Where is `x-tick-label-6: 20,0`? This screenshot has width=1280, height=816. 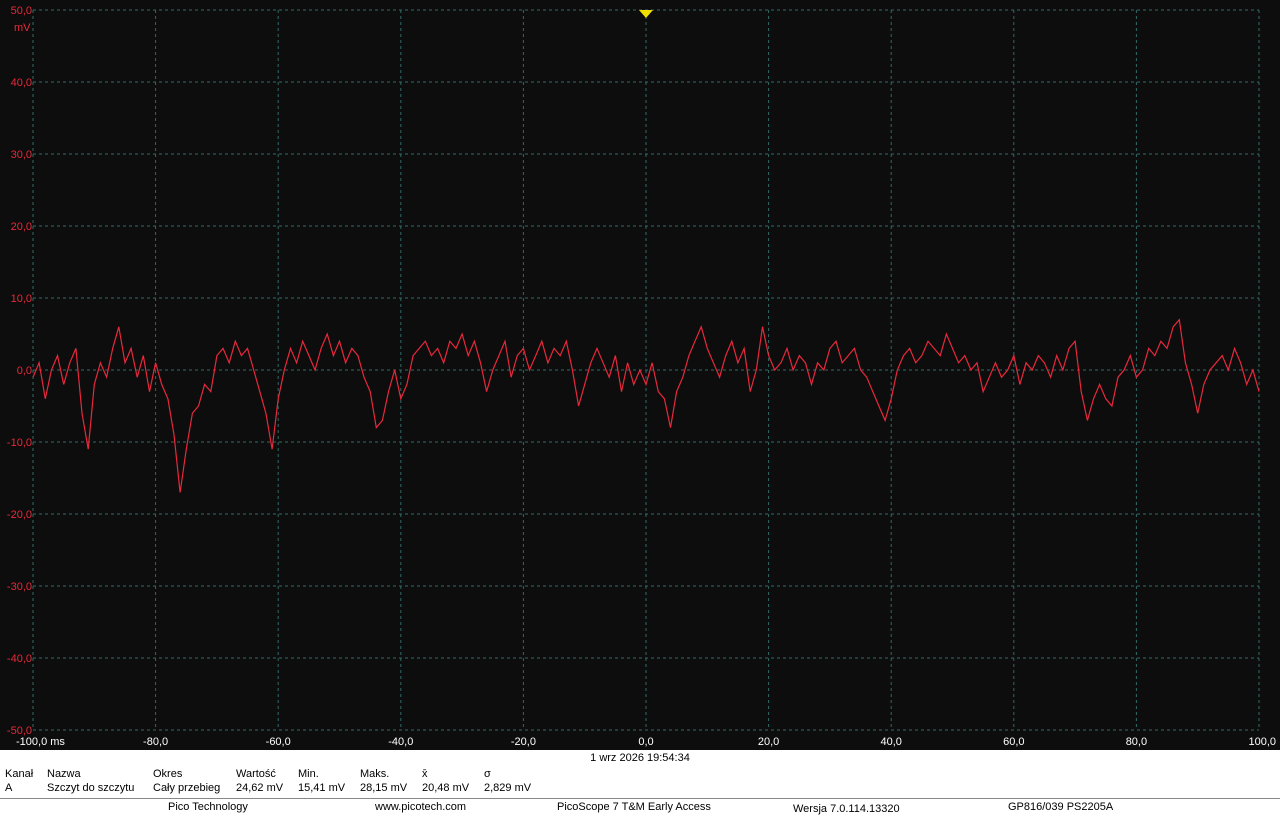 x-tick-label-6: 20,0 is located at coordinates (768, 742).